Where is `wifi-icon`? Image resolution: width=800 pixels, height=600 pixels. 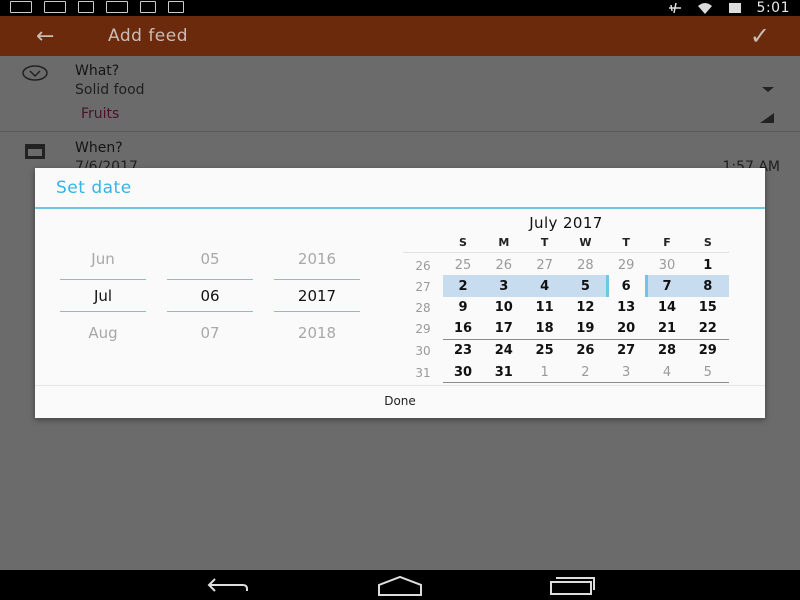
wifi-icon is located at coordinates (704, 8).